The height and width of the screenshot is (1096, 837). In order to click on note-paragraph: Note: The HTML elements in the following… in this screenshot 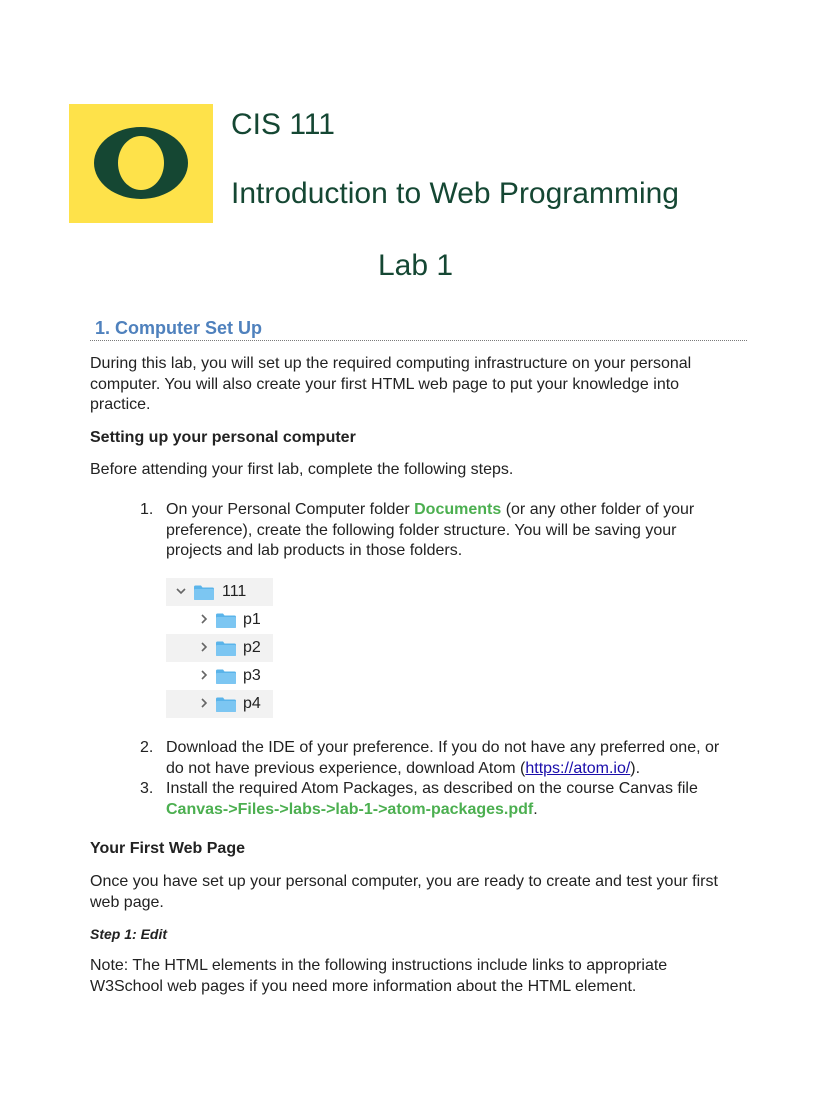, I will do `click(379, 976)`.